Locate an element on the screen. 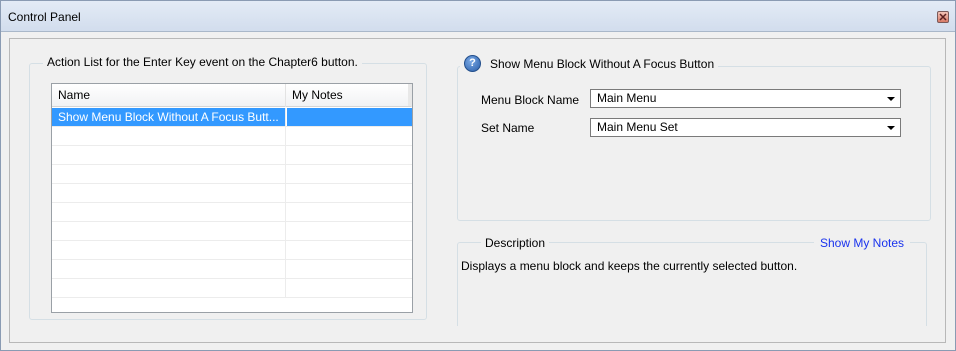 Image resolution: width=956 pixels, height=351 pixels. description-group is located at coordinates (692, 284).